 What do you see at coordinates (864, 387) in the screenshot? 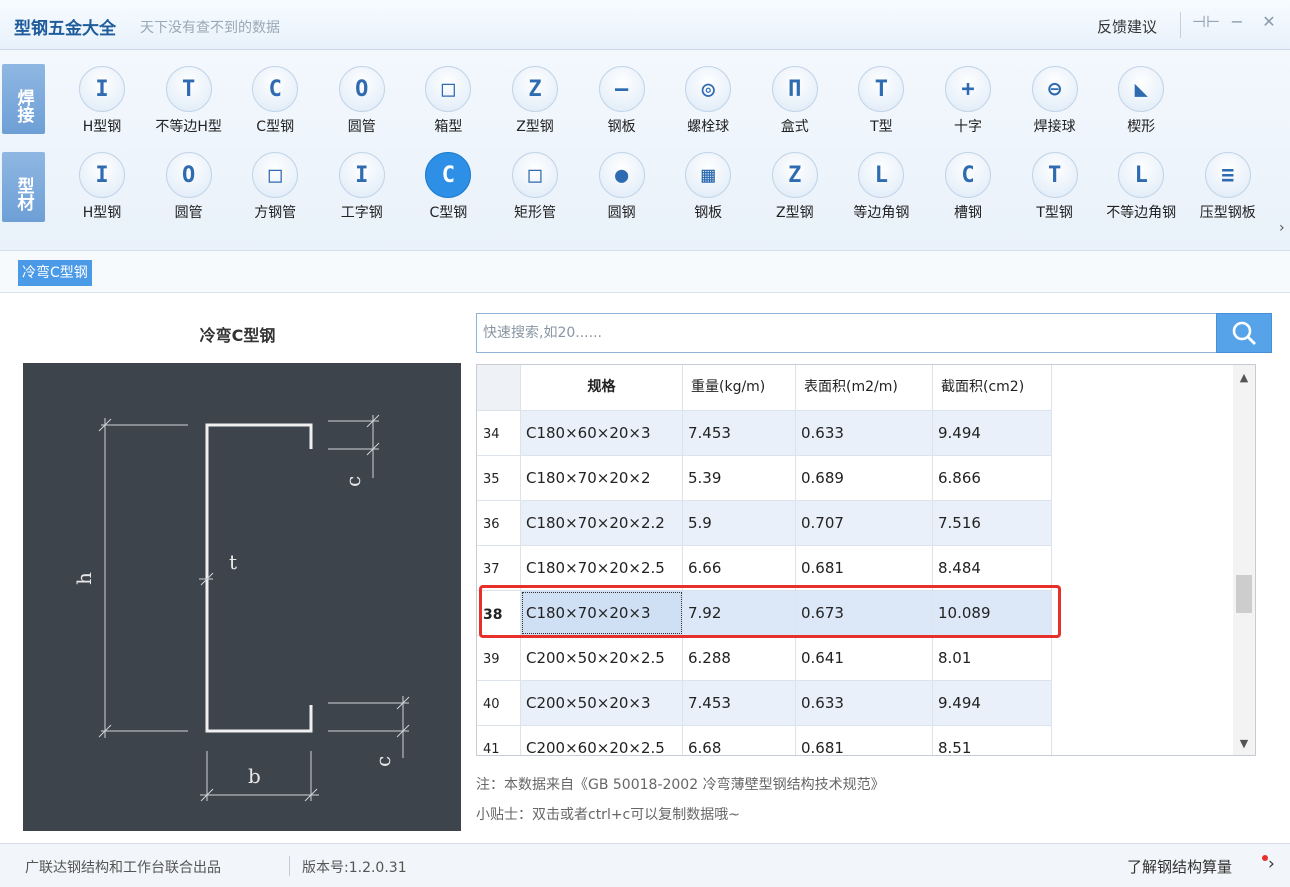
I see `header-surface: 表面积(m2/m)` at bounding box center [864, 387].